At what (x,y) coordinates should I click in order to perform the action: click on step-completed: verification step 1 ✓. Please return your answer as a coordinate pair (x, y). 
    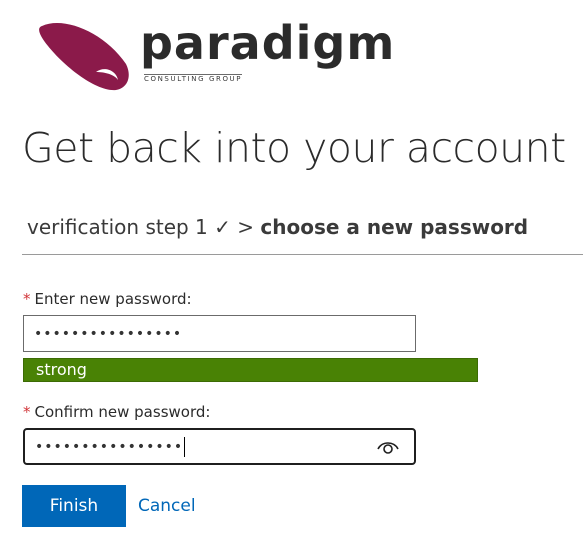
    Looking at the image, I should click on (129, 227).